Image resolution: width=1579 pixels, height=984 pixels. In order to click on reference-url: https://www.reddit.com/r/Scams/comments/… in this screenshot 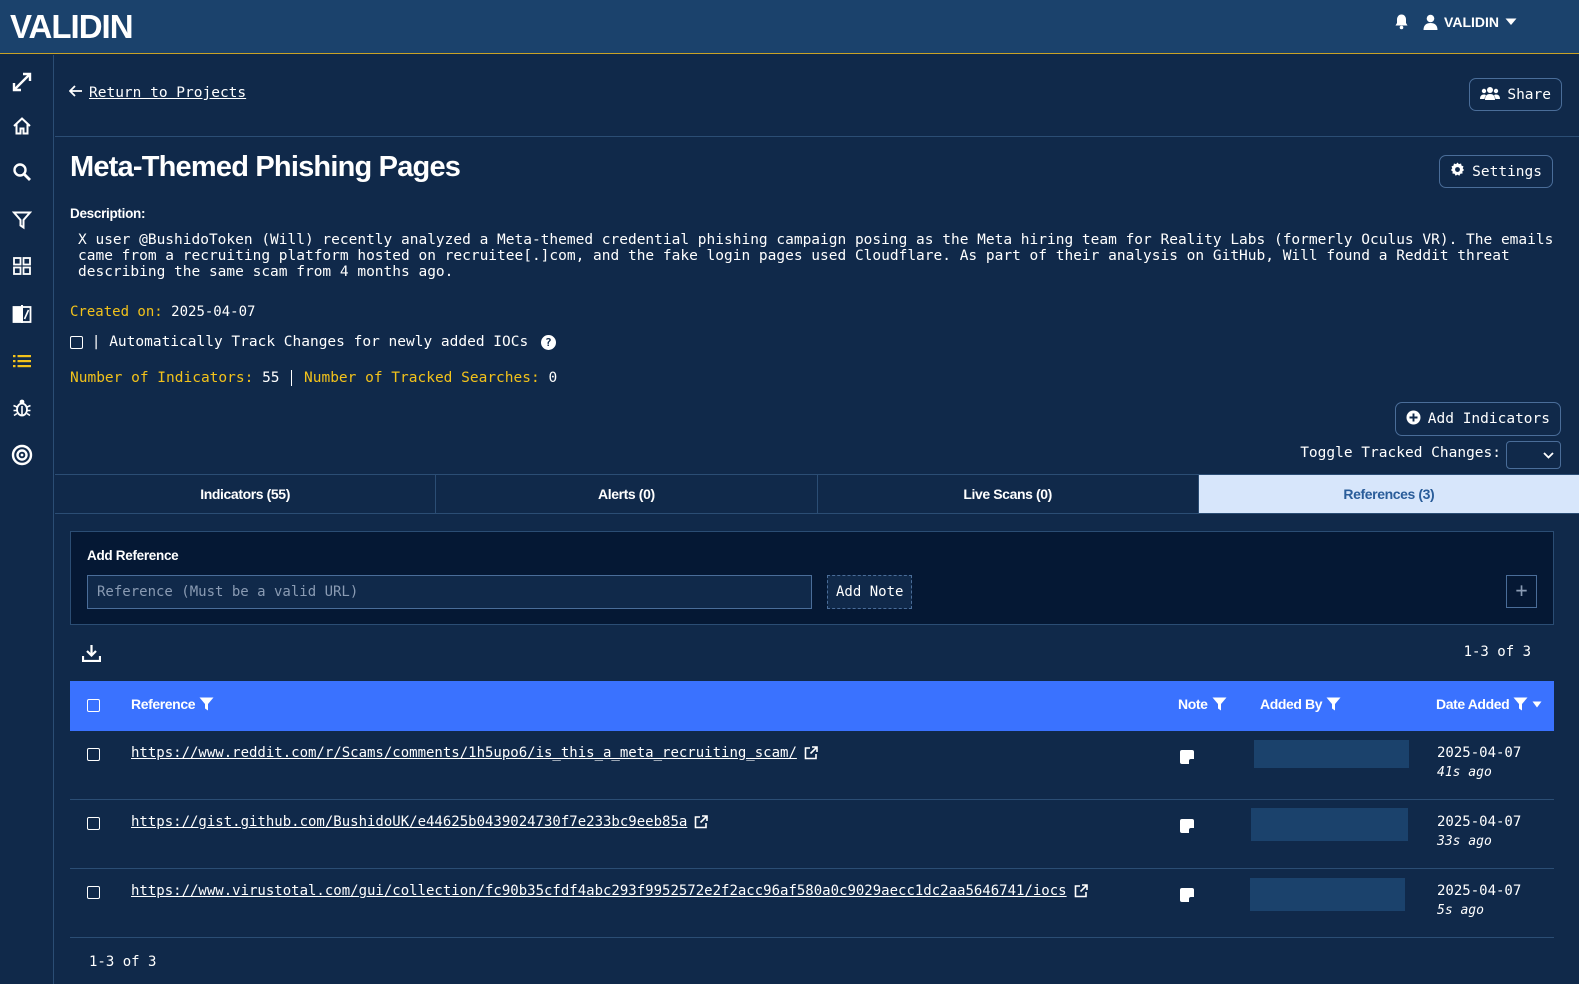, I will do `click(464, 753)`.